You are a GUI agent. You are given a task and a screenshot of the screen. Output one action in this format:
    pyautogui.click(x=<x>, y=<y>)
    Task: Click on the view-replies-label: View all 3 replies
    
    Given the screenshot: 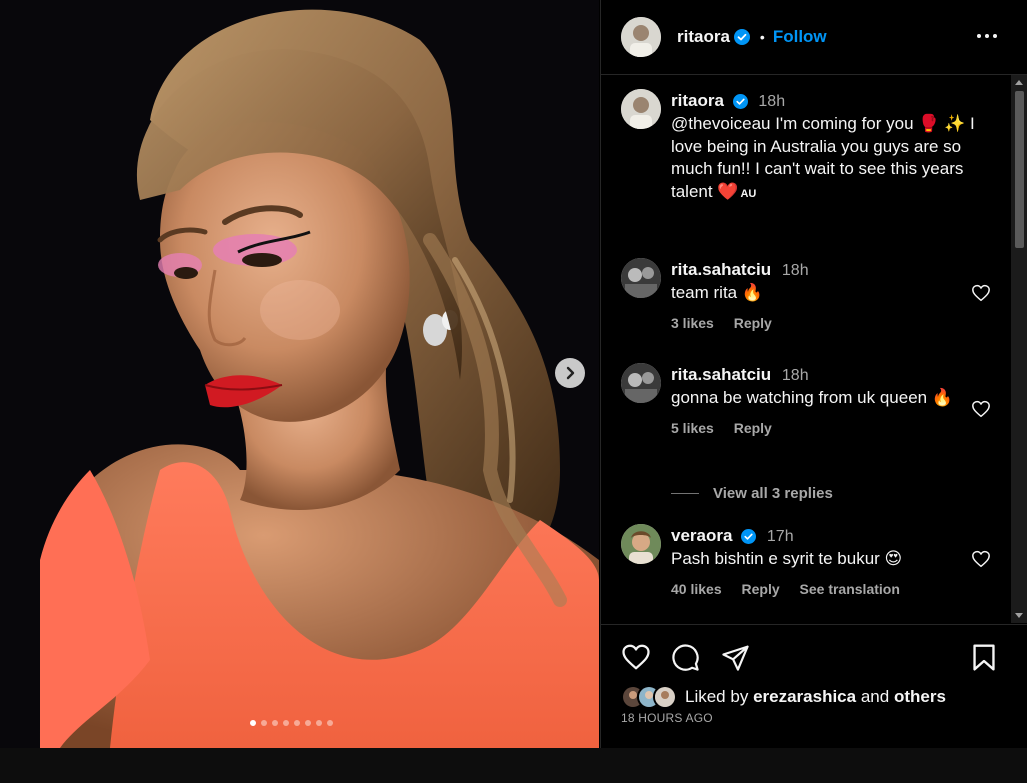 What is the action you would take?
    pyautogui.click(x=773, y=493)
    